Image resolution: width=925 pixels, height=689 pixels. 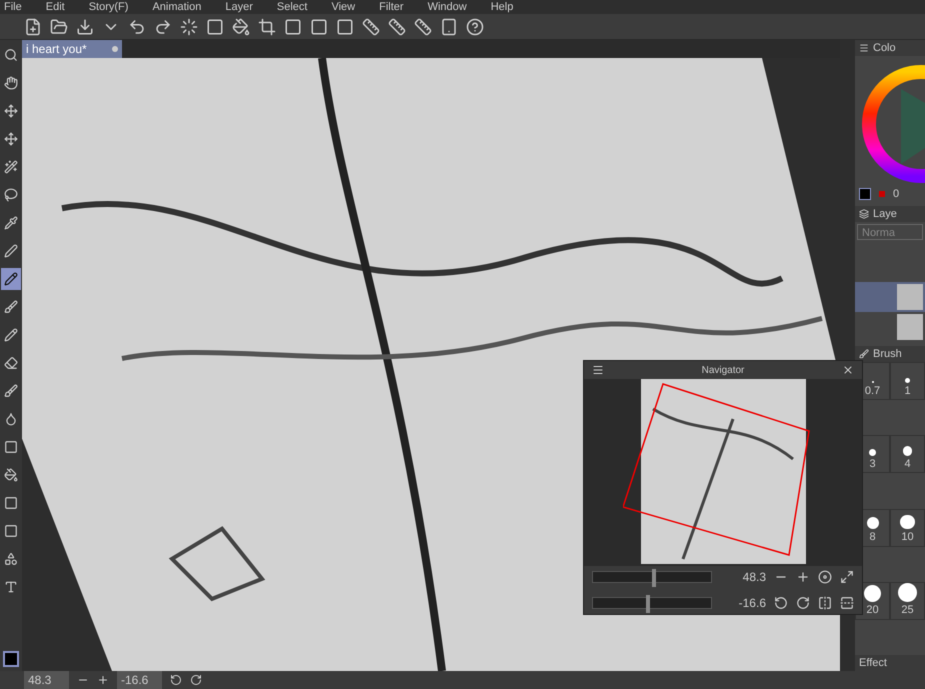 What do you see at coordinates (907, 601) in the screenshot?
I see `brush-size-cell: 25` at bounding box center [907, 601].